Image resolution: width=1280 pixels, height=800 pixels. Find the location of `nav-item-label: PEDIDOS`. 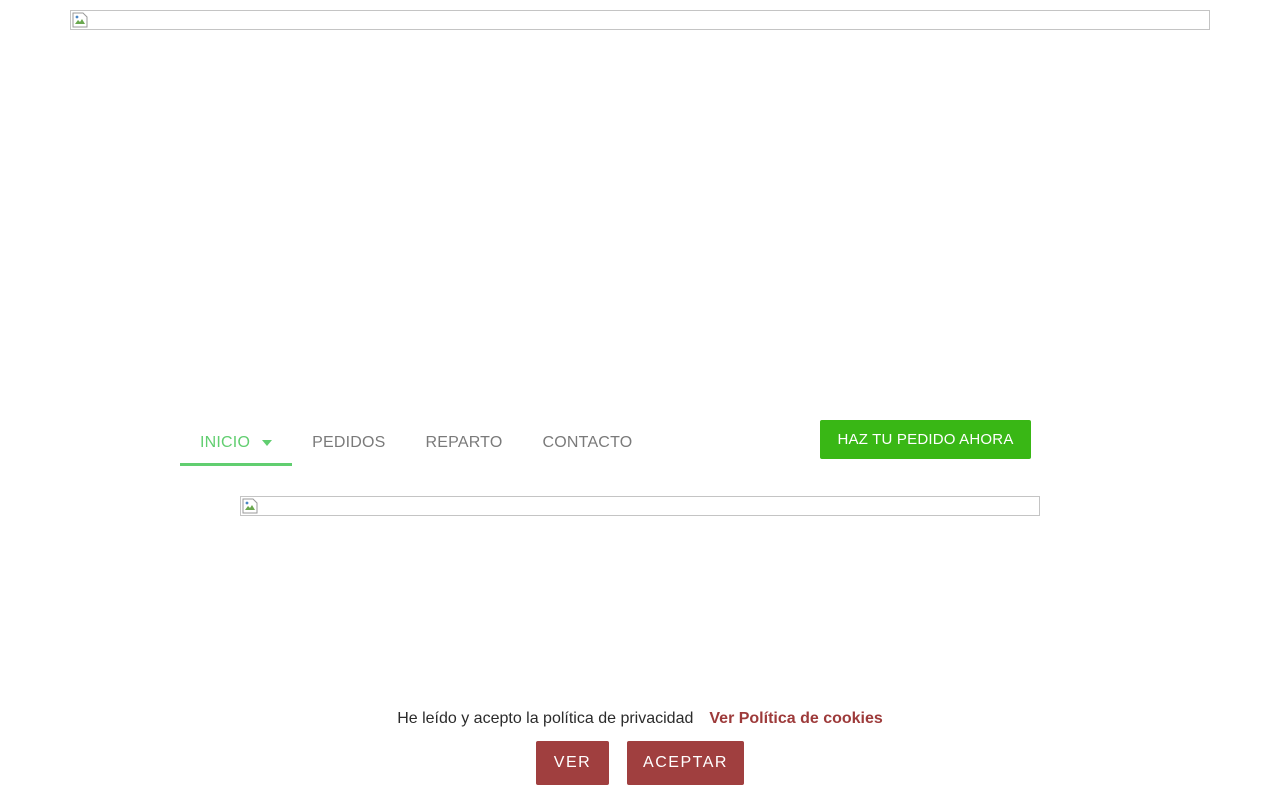

nav-item-label: PEDIDOS is located at coordinates (349, 442).